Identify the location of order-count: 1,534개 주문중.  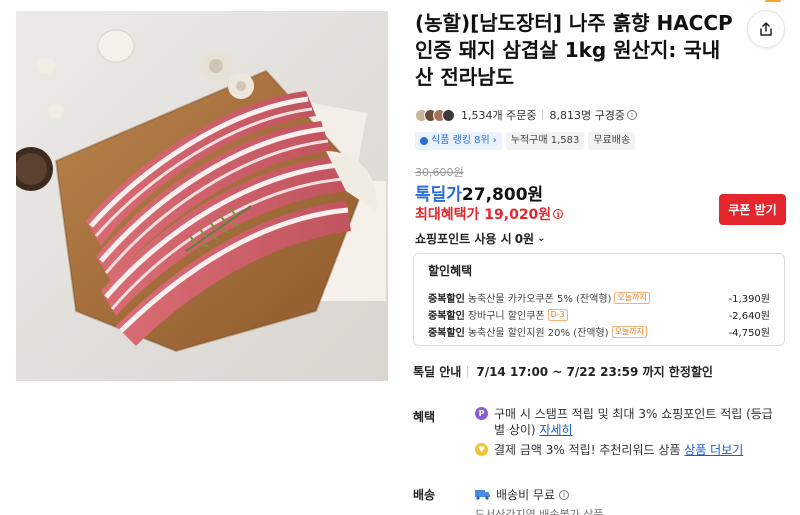
(499, 115).